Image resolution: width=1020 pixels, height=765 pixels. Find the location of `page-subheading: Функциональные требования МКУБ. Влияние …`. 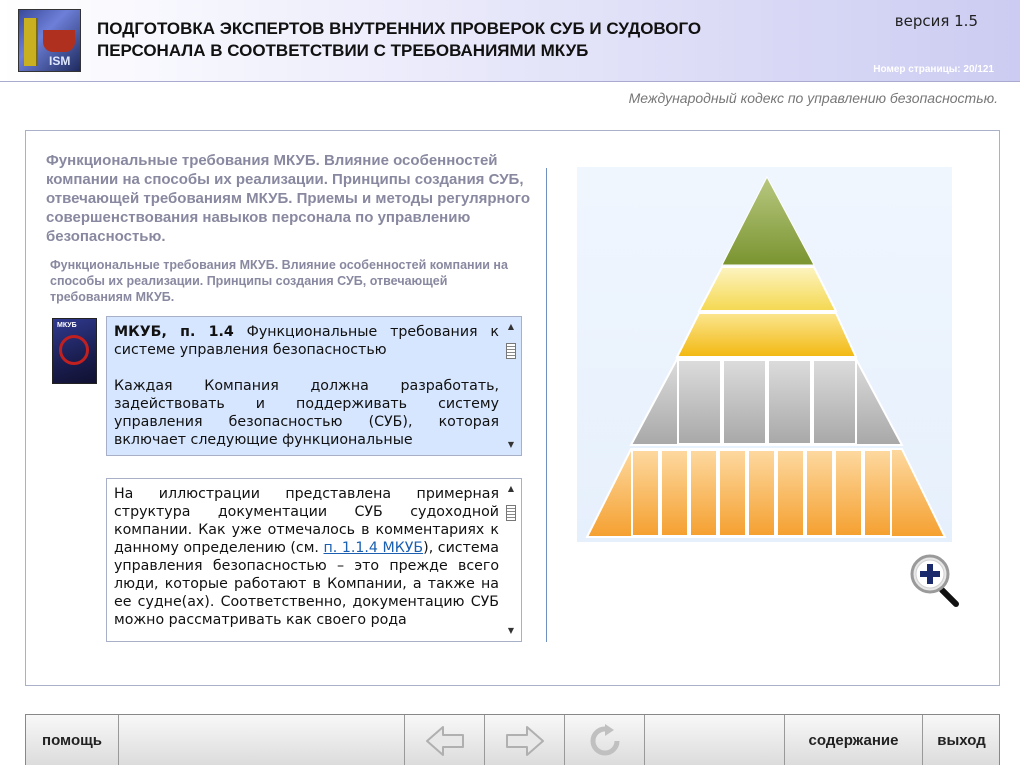

page-subheading: Функциональные требования МКУБ. Влияние … is located at coordinates (279, 281).